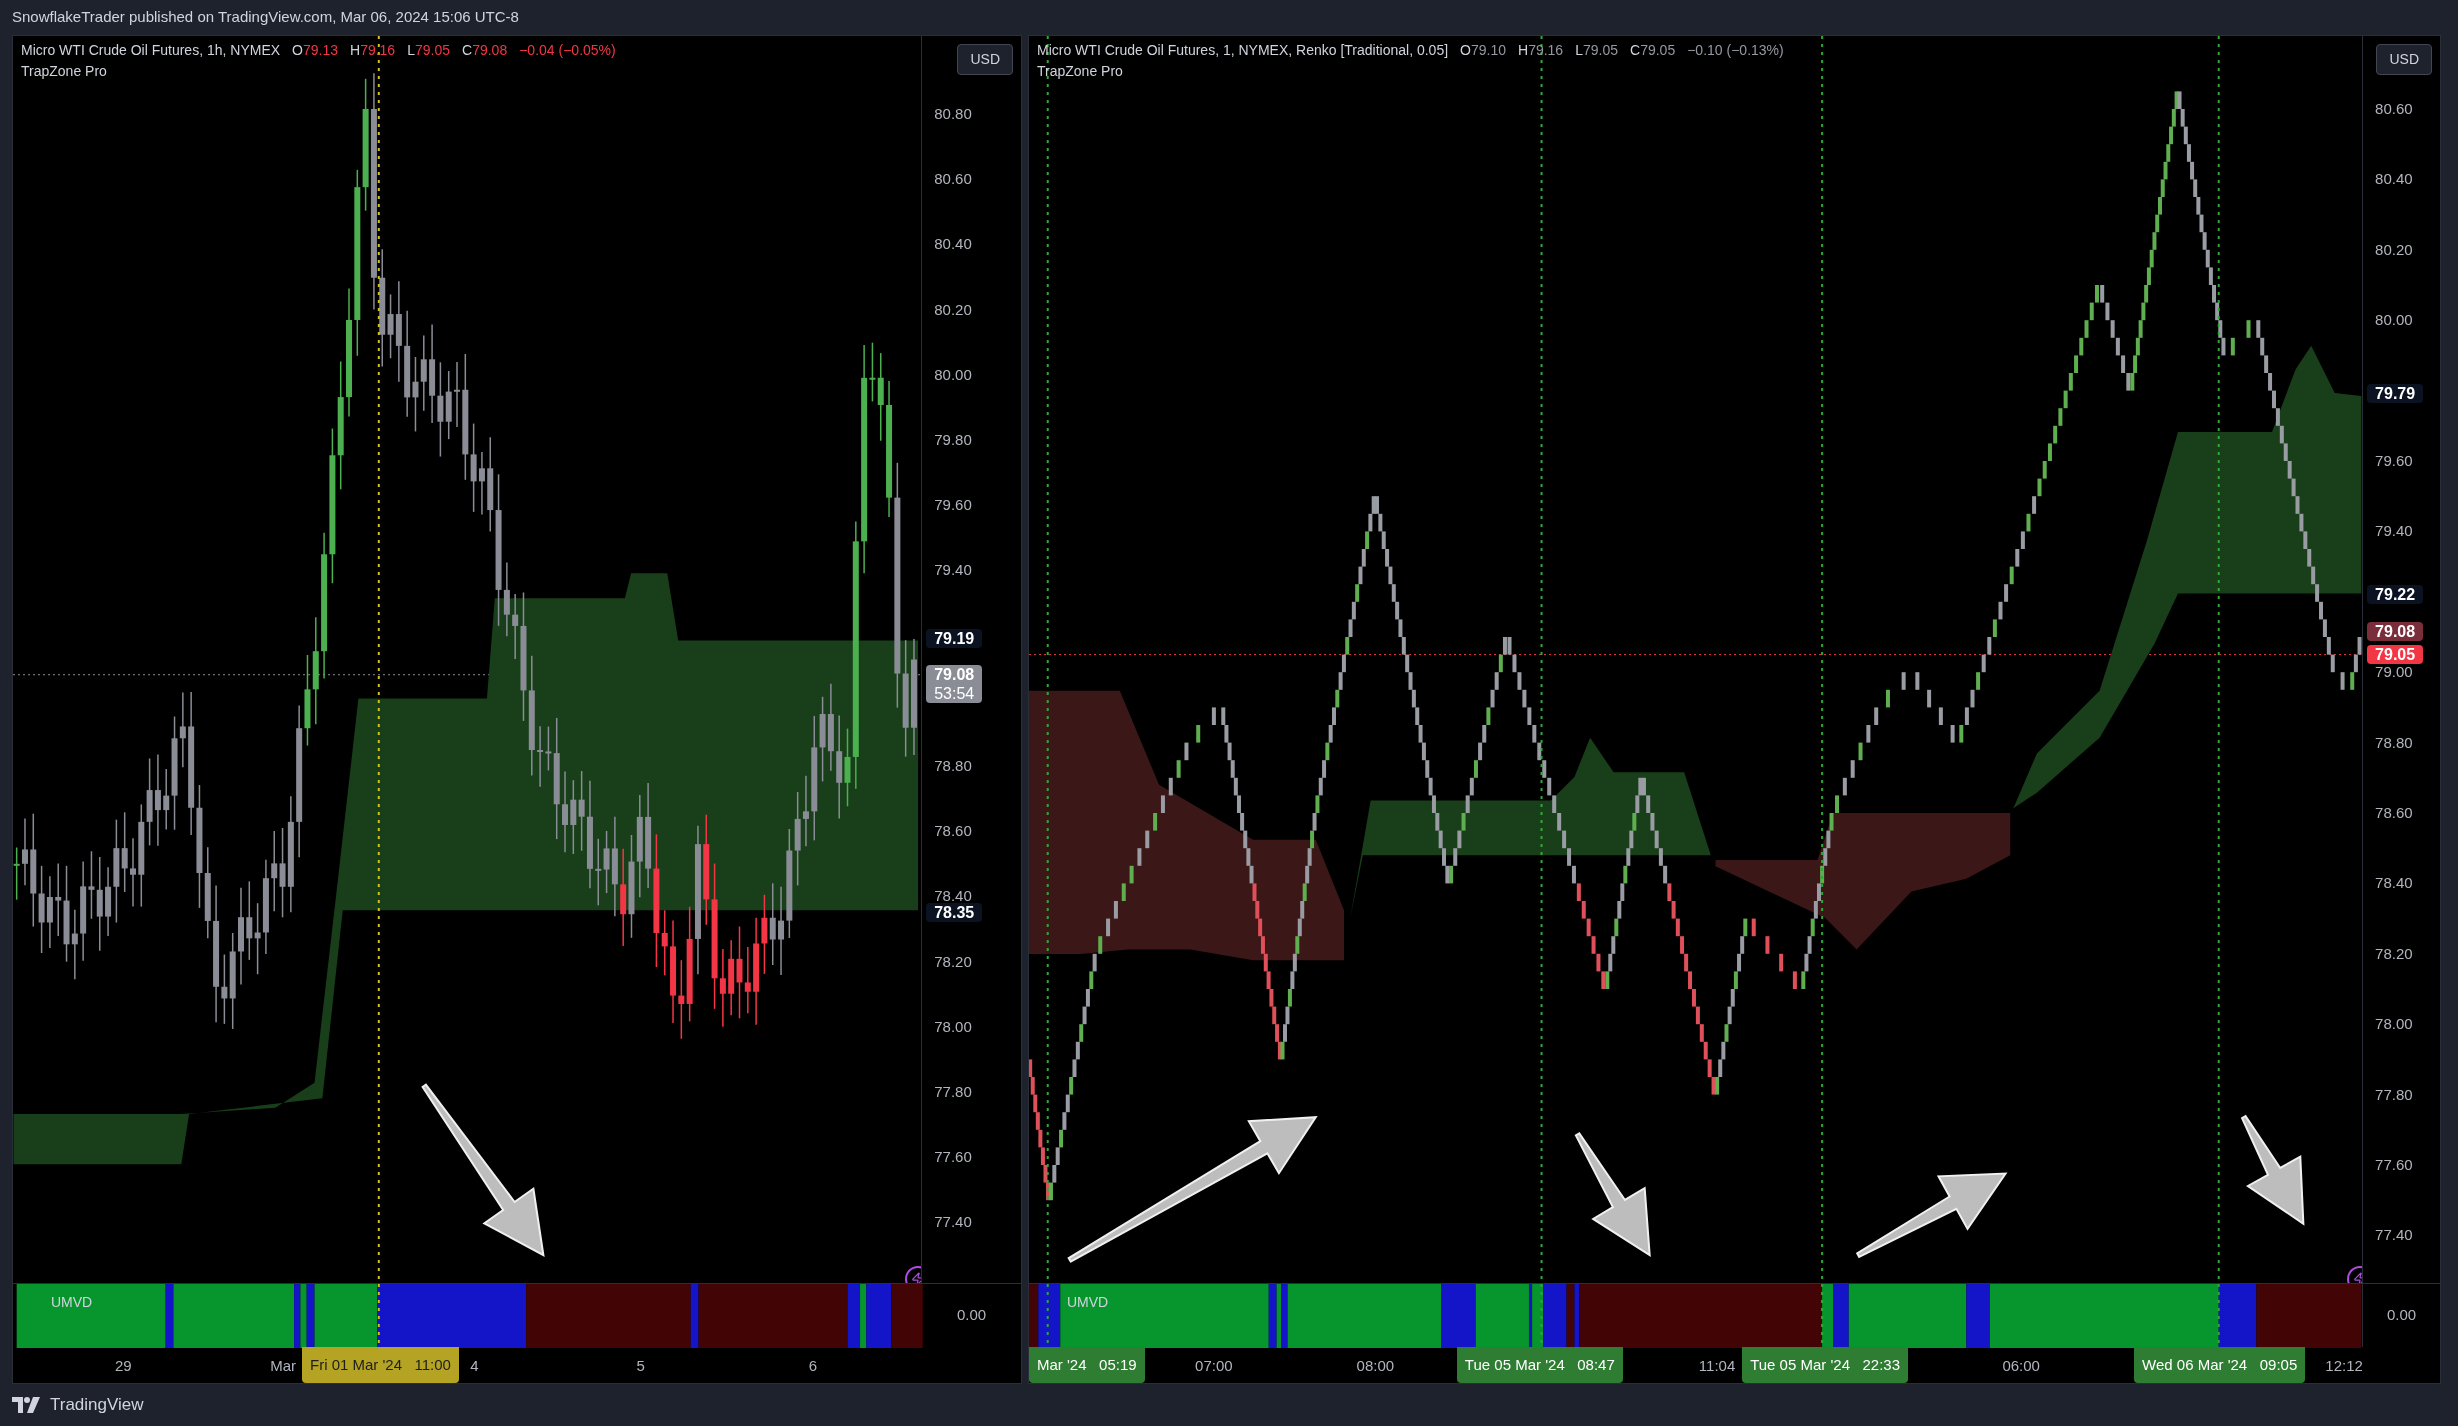 Image resolution: width=2458 pixels, height=1426 pixels. I want to click on time-tick: Mar, so click(283, 1366).